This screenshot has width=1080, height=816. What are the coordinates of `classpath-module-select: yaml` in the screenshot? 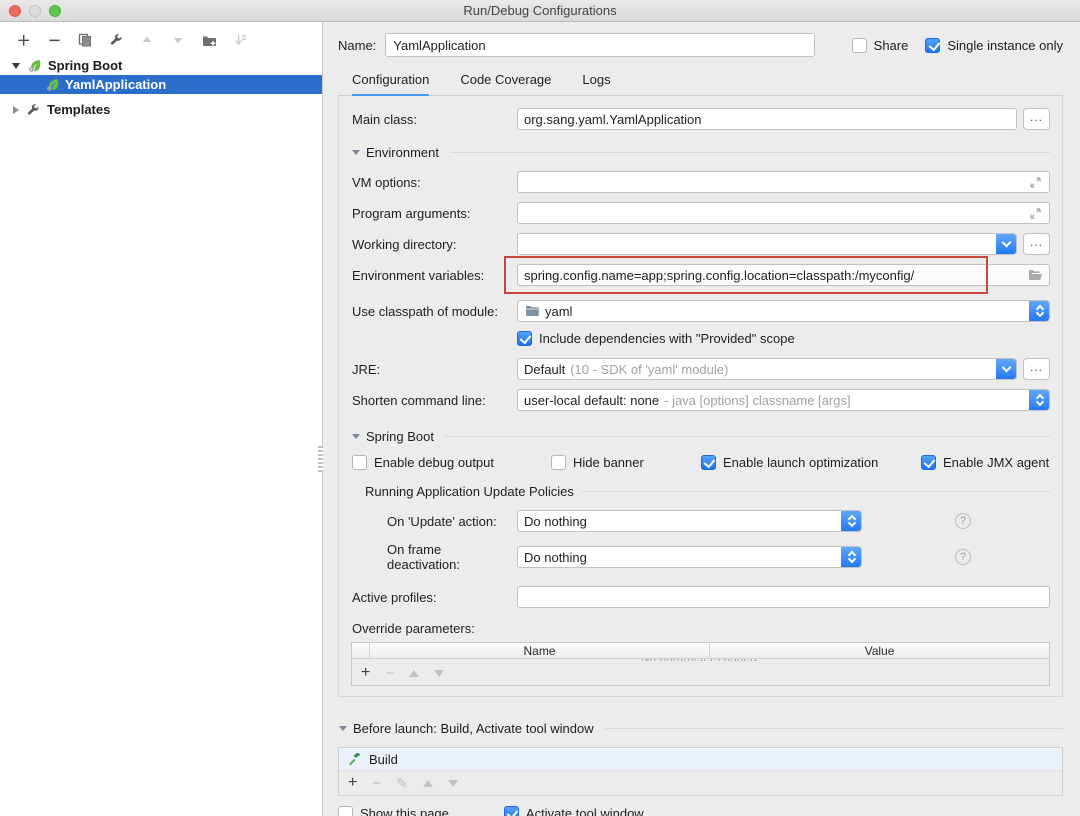 It's located at (783, 311).